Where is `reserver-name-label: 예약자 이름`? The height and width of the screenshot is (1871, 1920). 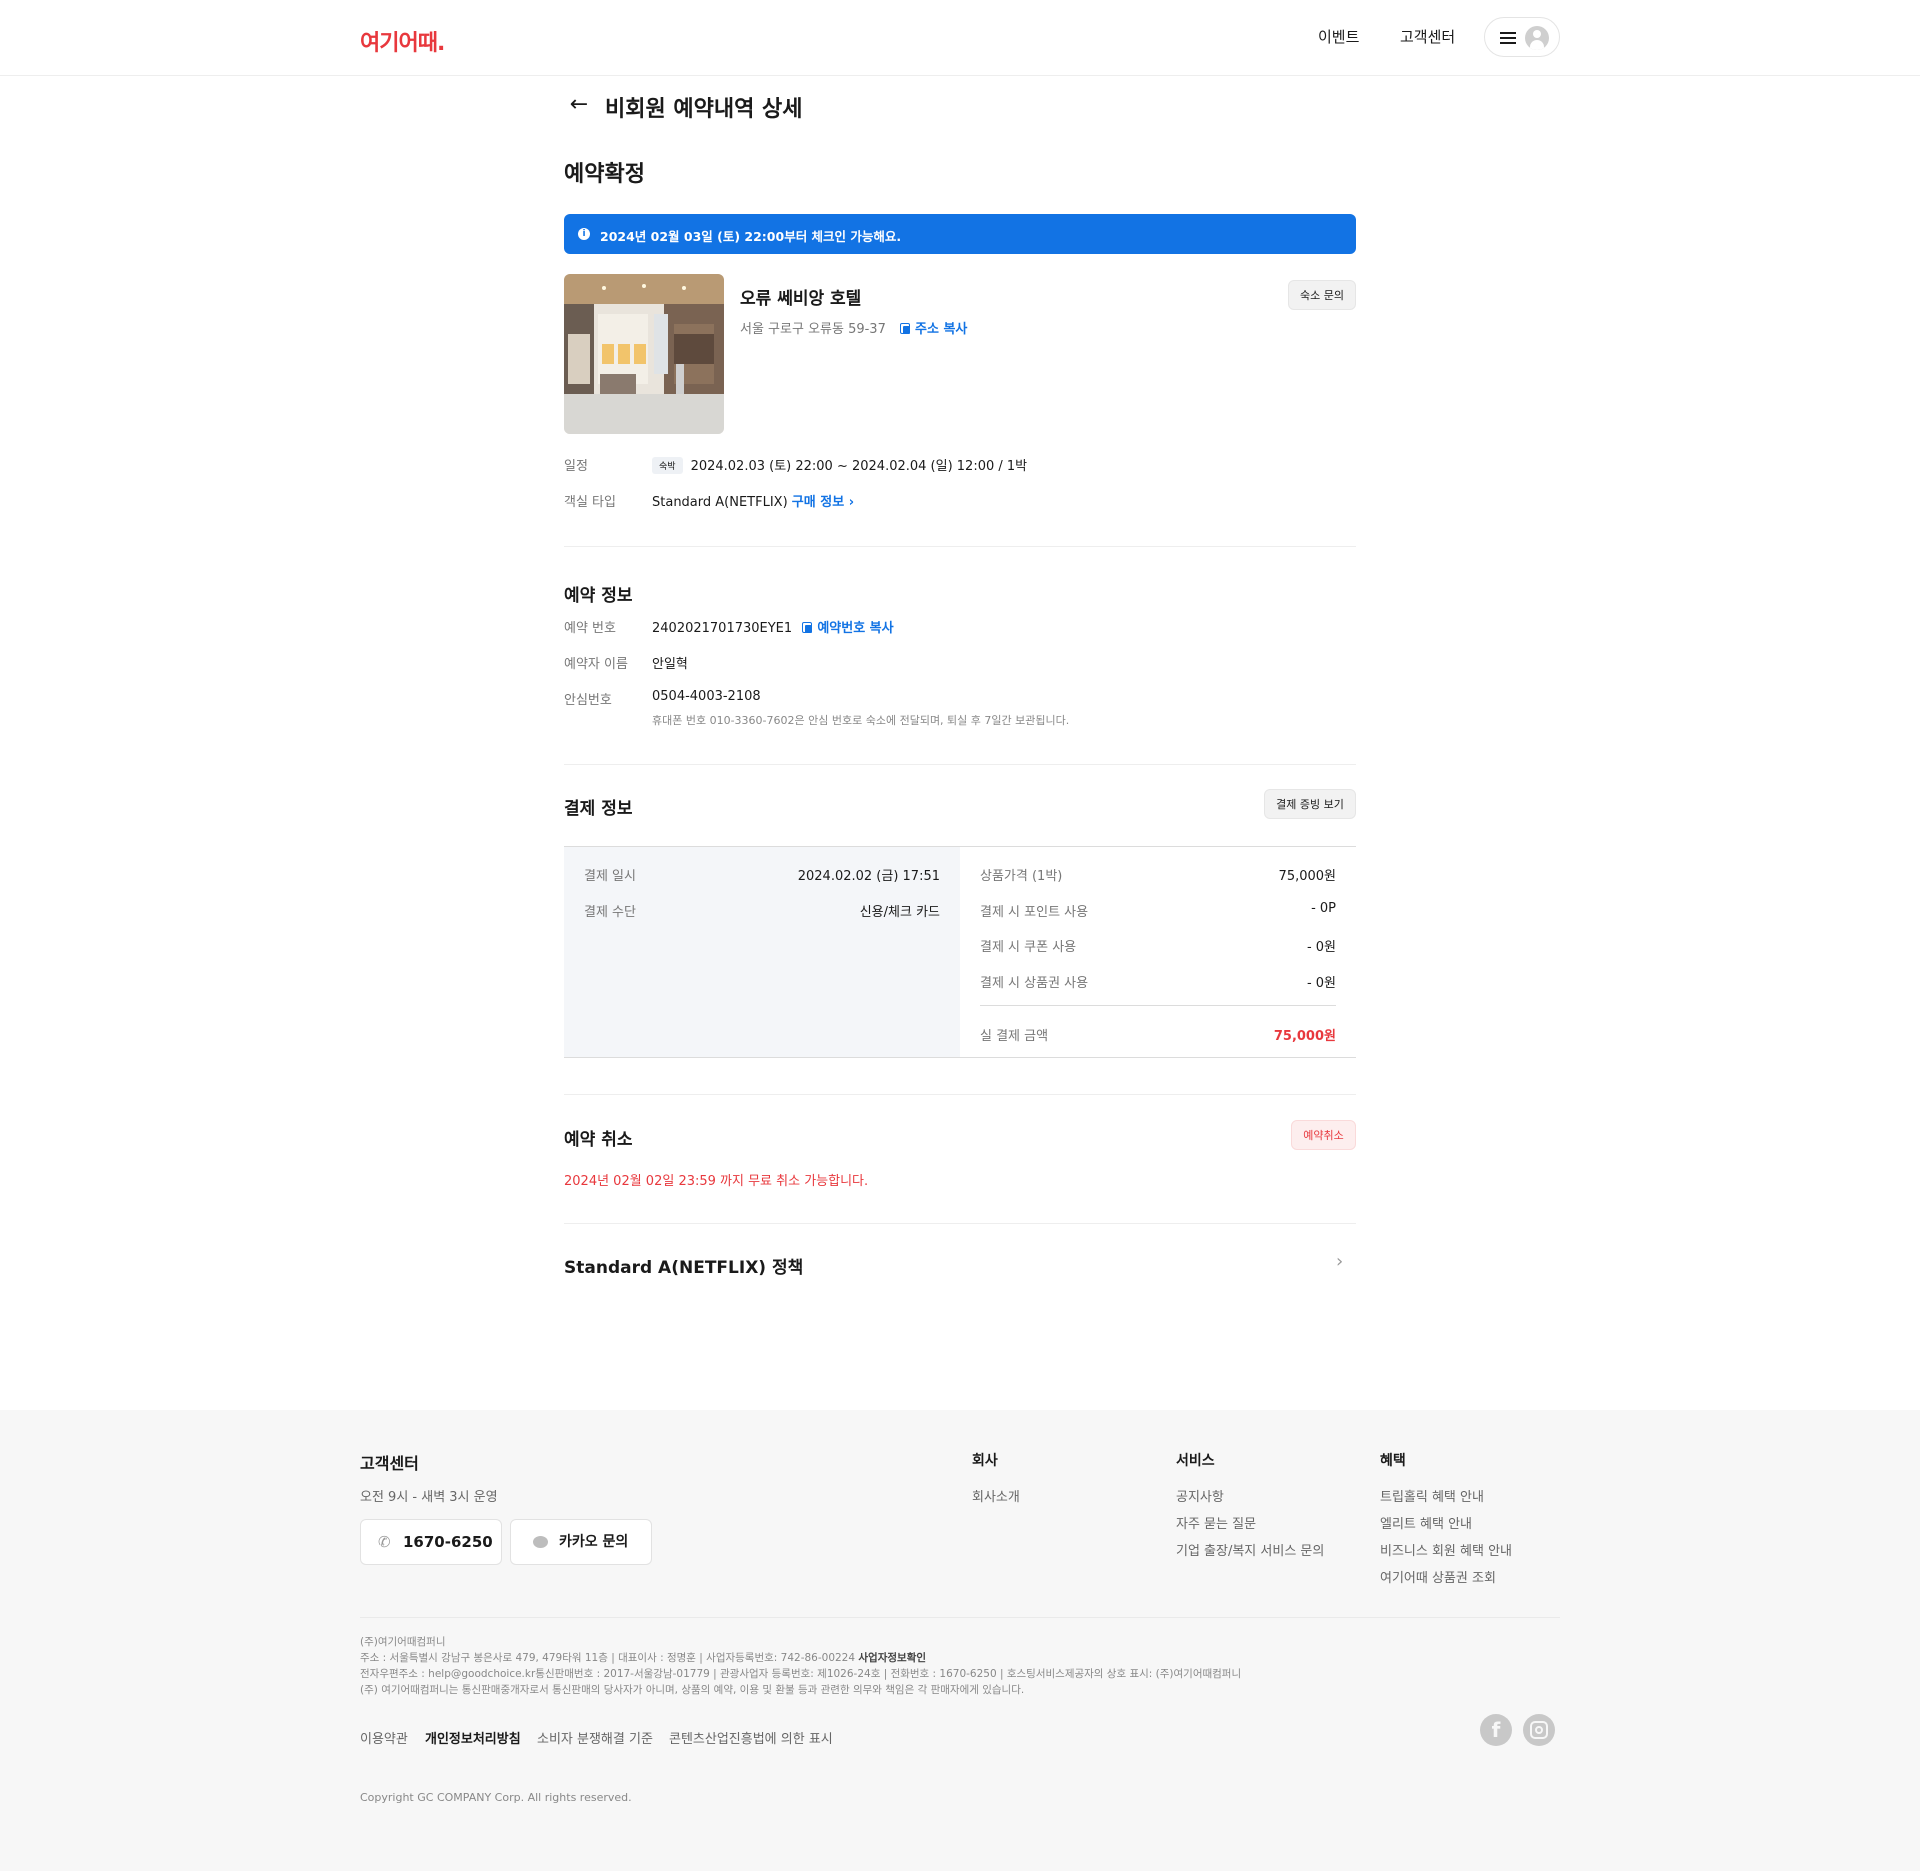
reserver-name-label: 예약자 이름 is located at coordinates (596, 664).